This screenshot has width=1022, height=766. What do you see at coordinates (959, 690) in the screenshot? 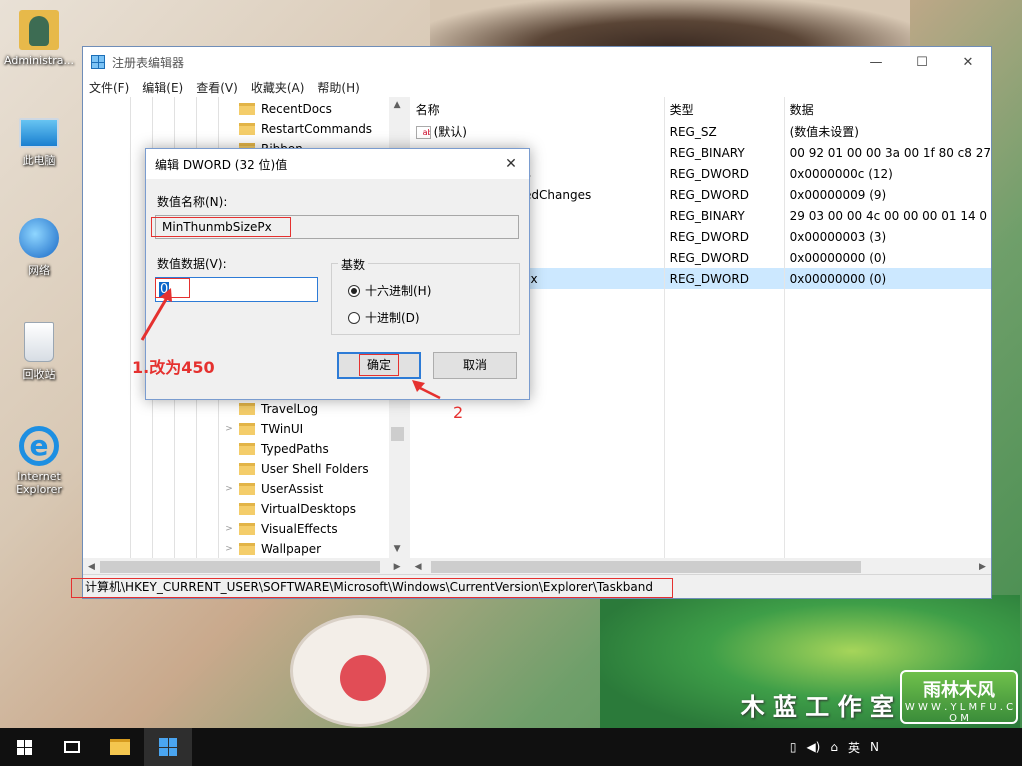
I see `watermark-title: 雨林木风` at bounding box center [959, 690].